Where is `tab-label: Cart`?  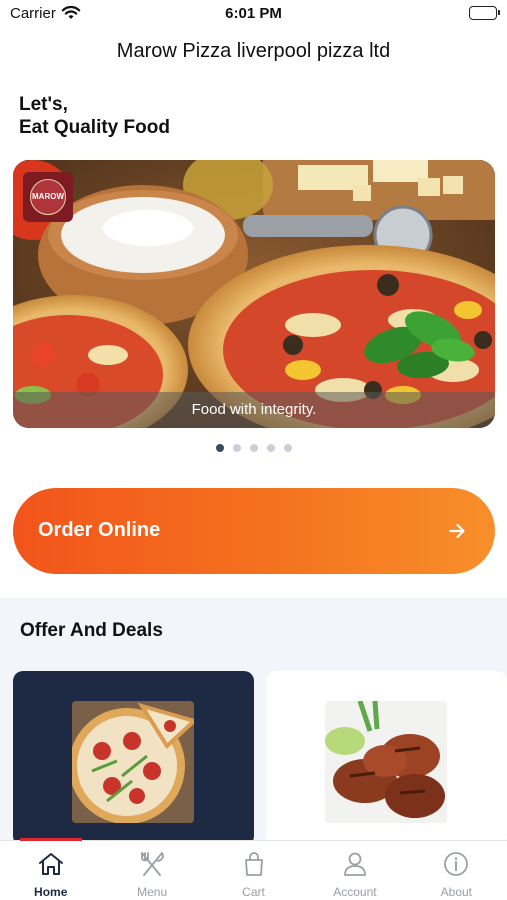 tab-label: Cart is located at coordinates (253, 892).